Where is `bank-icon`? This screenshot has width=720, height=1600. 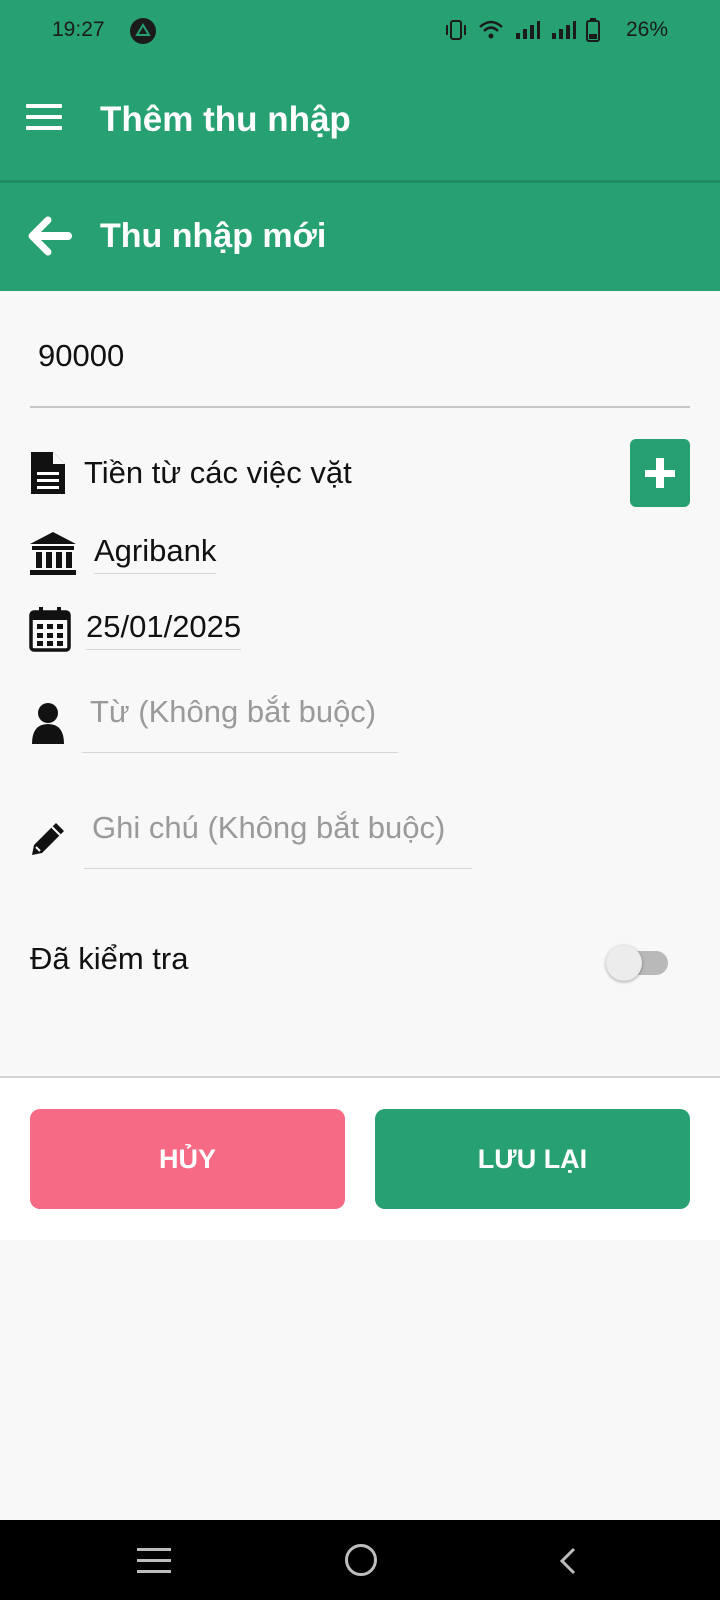
bank-icon is located at coordinates (53, 553).